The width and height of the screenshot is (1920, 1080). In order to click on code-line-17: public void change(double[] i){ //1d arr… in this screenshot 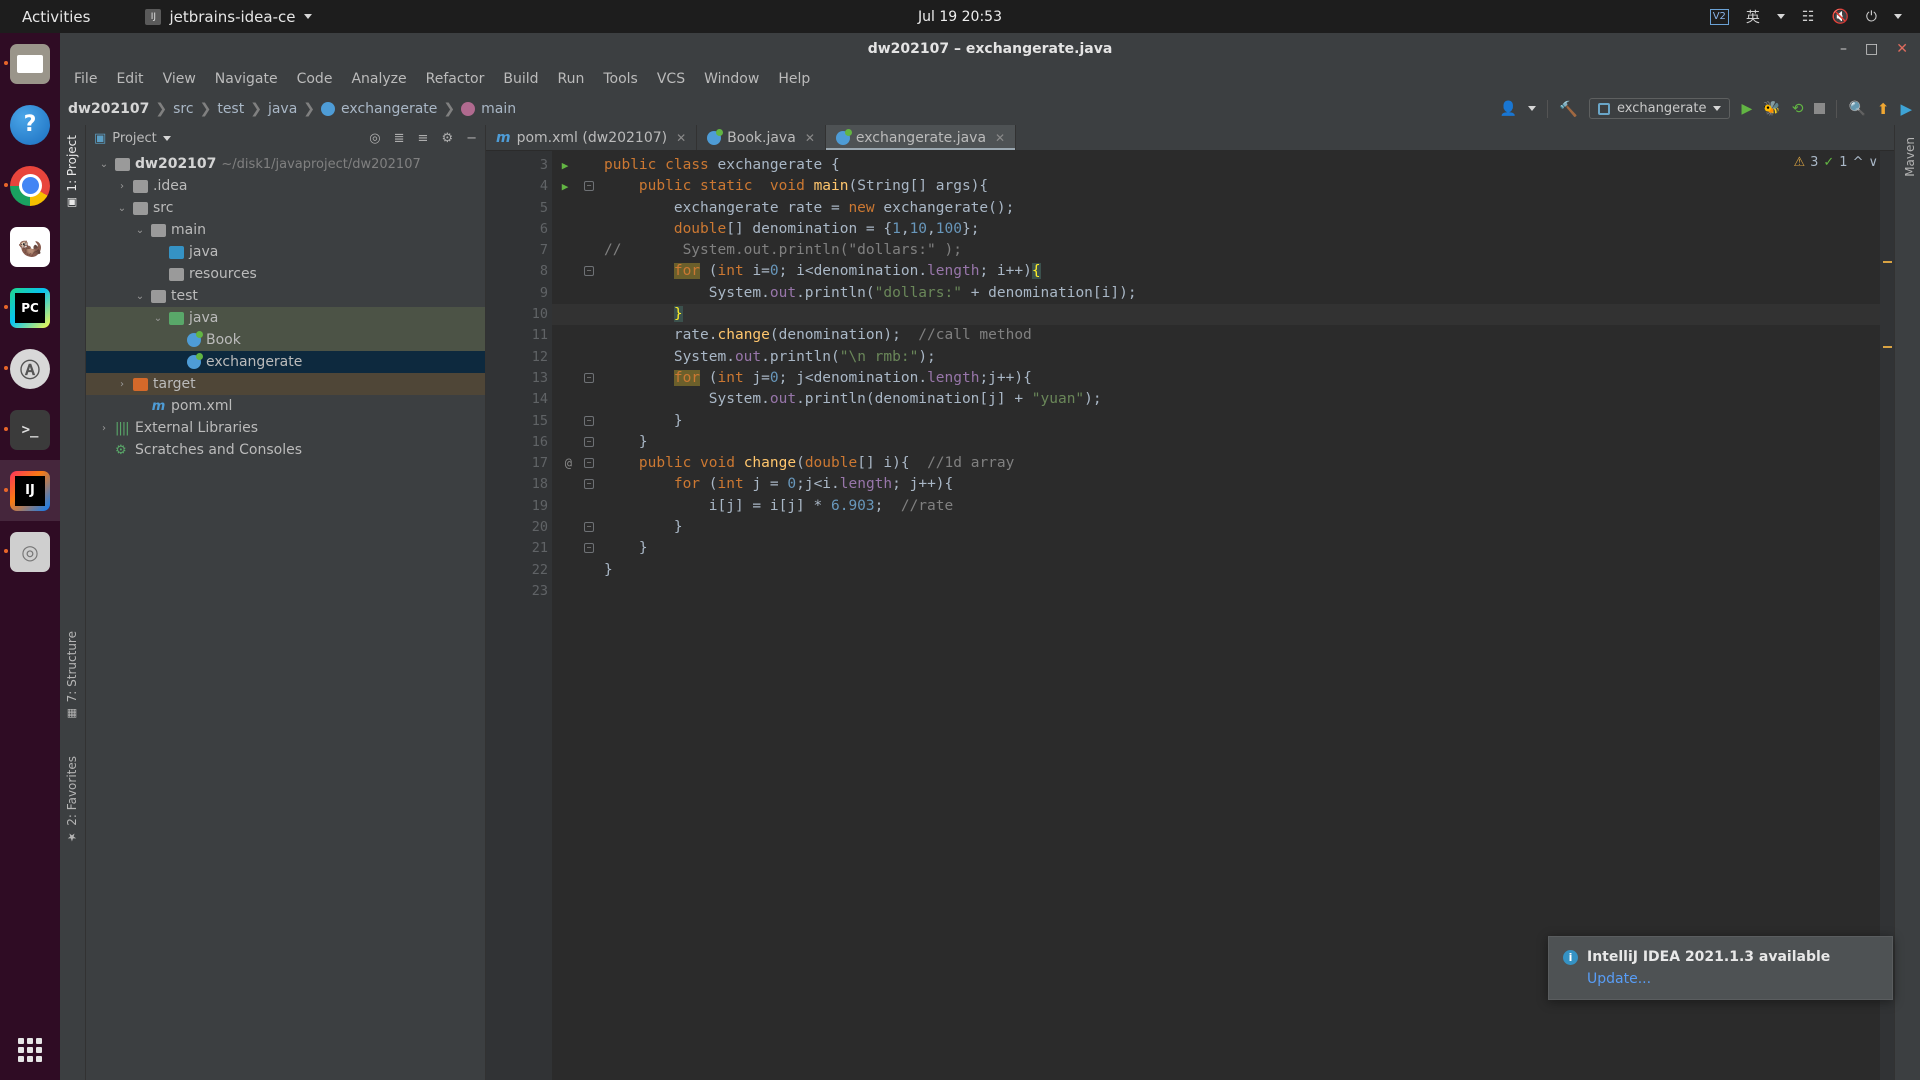, I will do `click(1242, 463)`.